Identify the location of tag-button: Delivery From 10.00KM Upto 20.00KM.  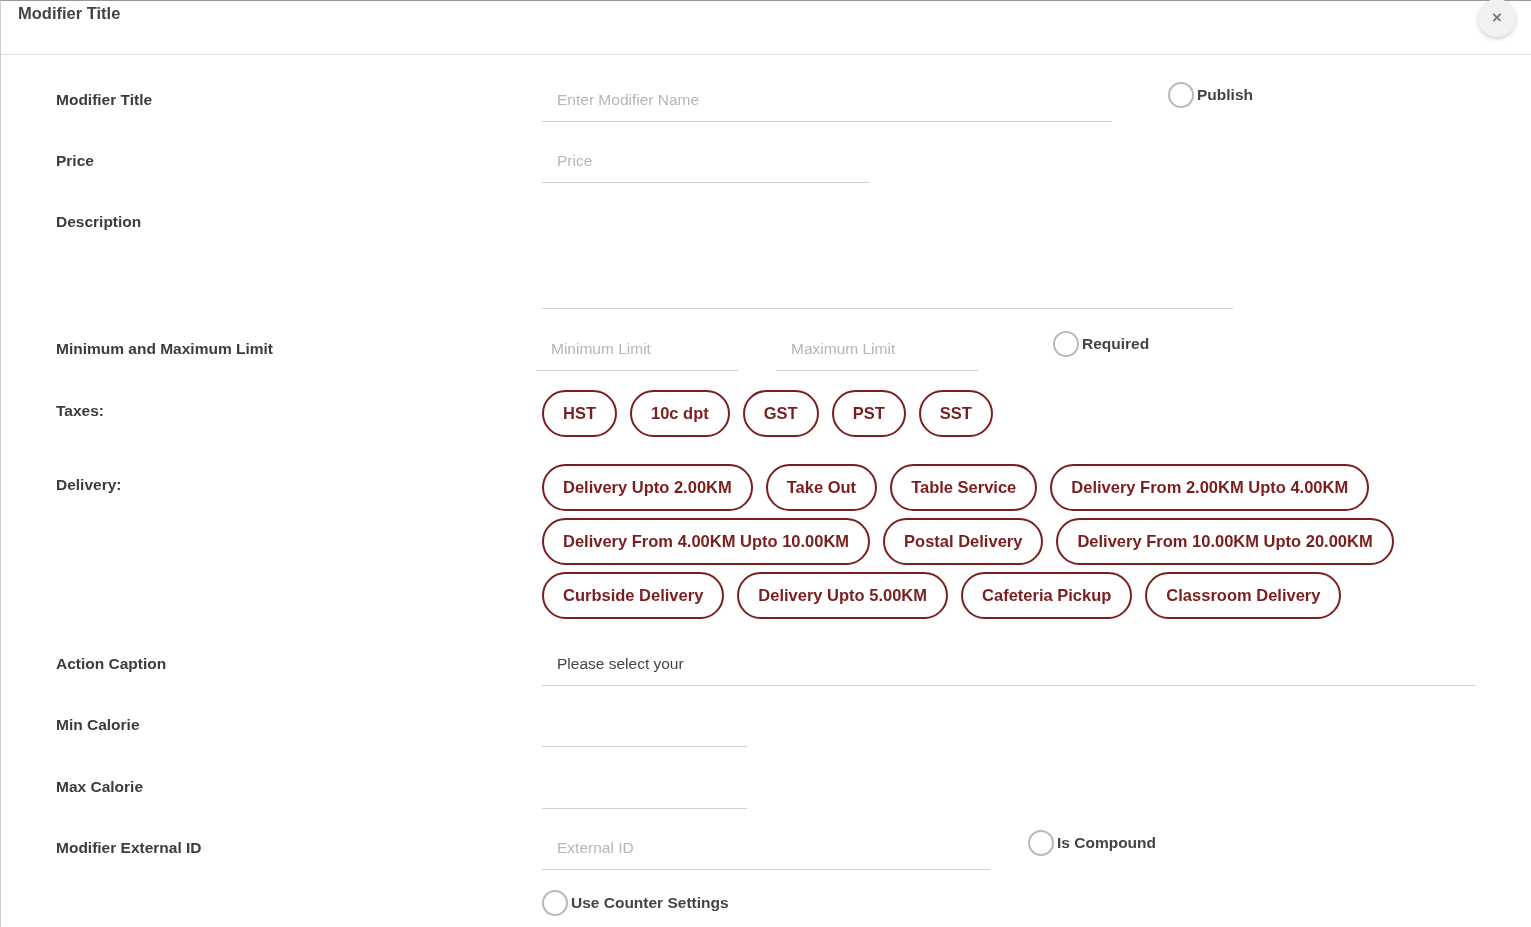
(1225, 541).